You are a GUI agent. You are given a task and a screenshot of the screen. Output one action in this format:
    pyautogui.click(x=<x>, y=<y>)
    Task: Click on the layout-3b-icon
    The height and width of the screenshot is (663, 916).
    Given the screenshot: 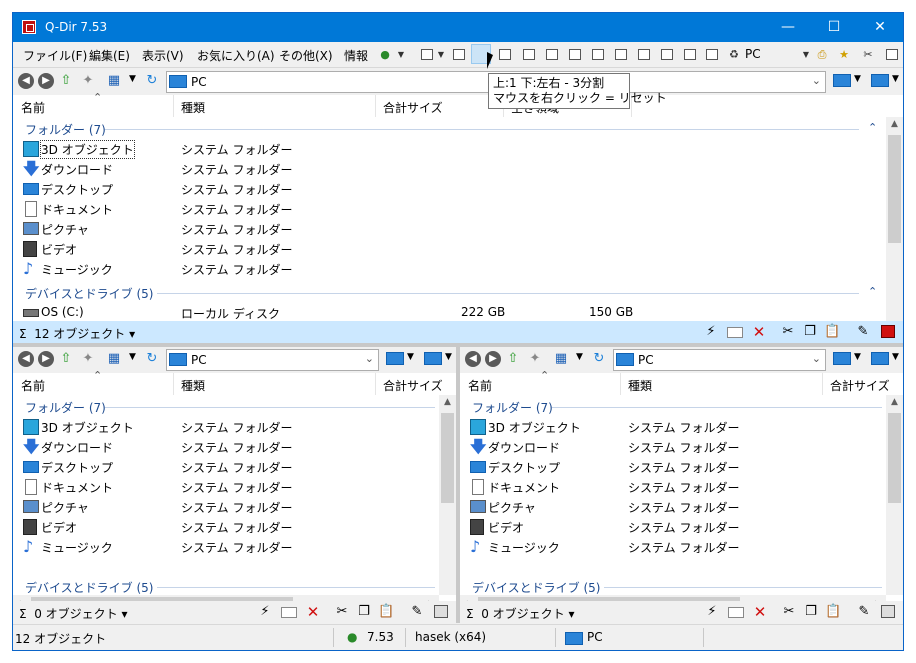 What is the action you would take?
    pyautogui.click(x=505, y=54)
    